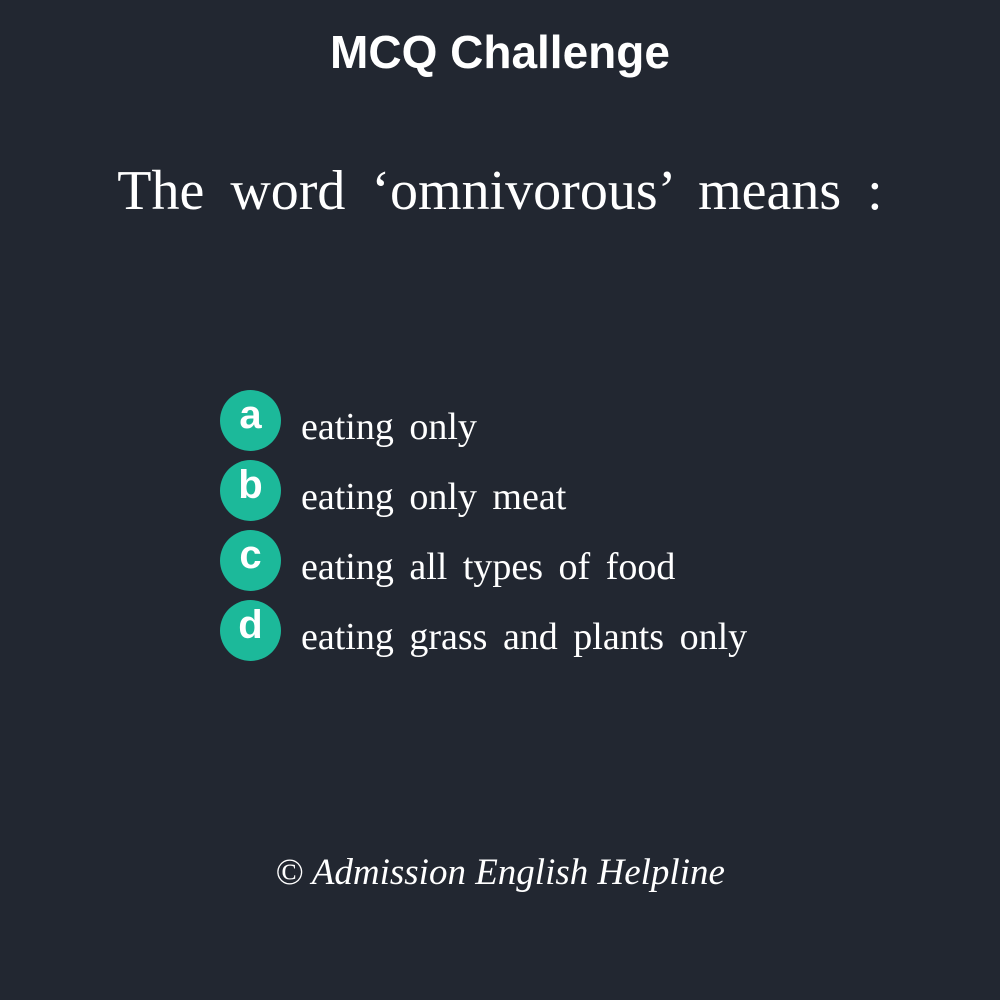  Describe the element at coordinates (250, 485) in the screenshot. I see `option-letter: b` at that location.